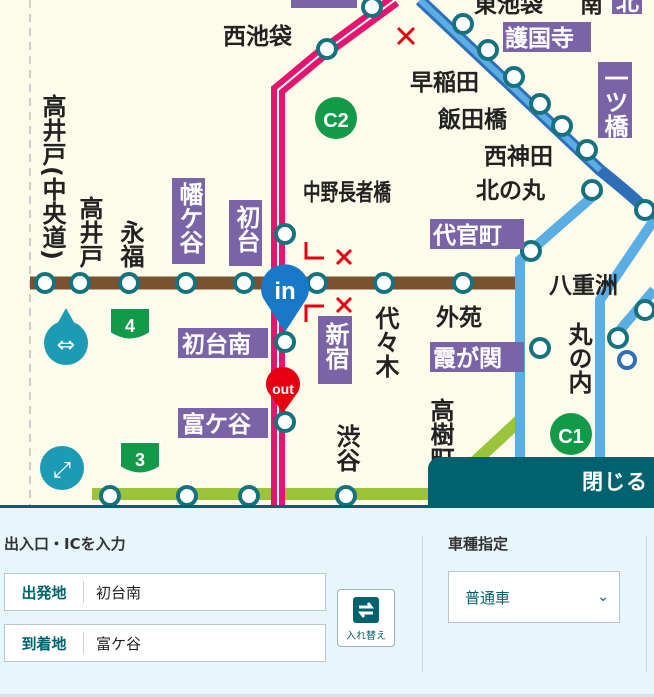 Image resolution: width=654 pixels, height=697 pixels. I want to click on out-marker: out, so click(283, 389).